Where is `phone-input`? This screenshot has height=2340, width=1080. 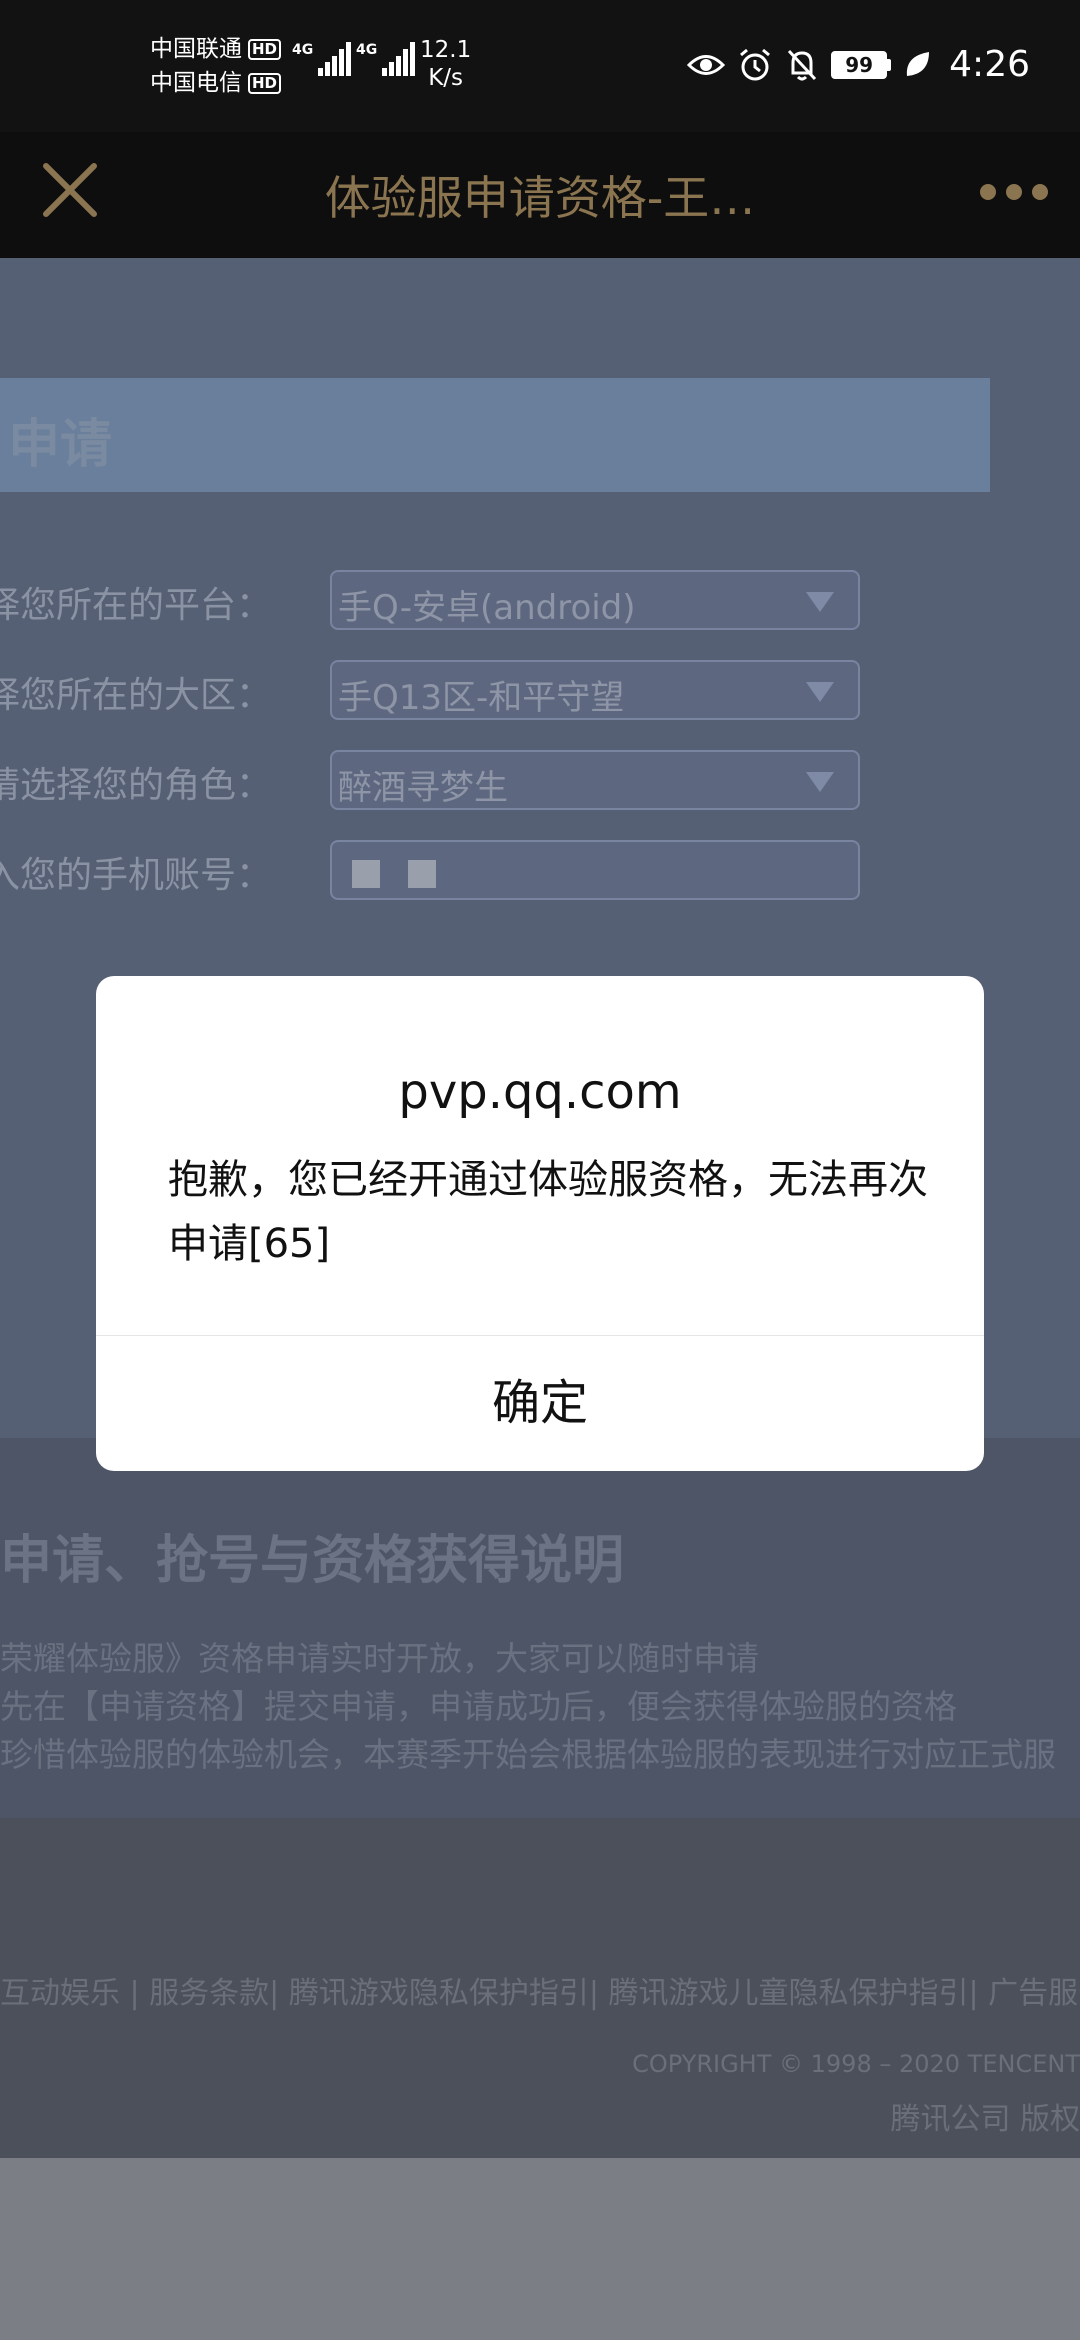
phone-input is located at coordinates (595, 870).